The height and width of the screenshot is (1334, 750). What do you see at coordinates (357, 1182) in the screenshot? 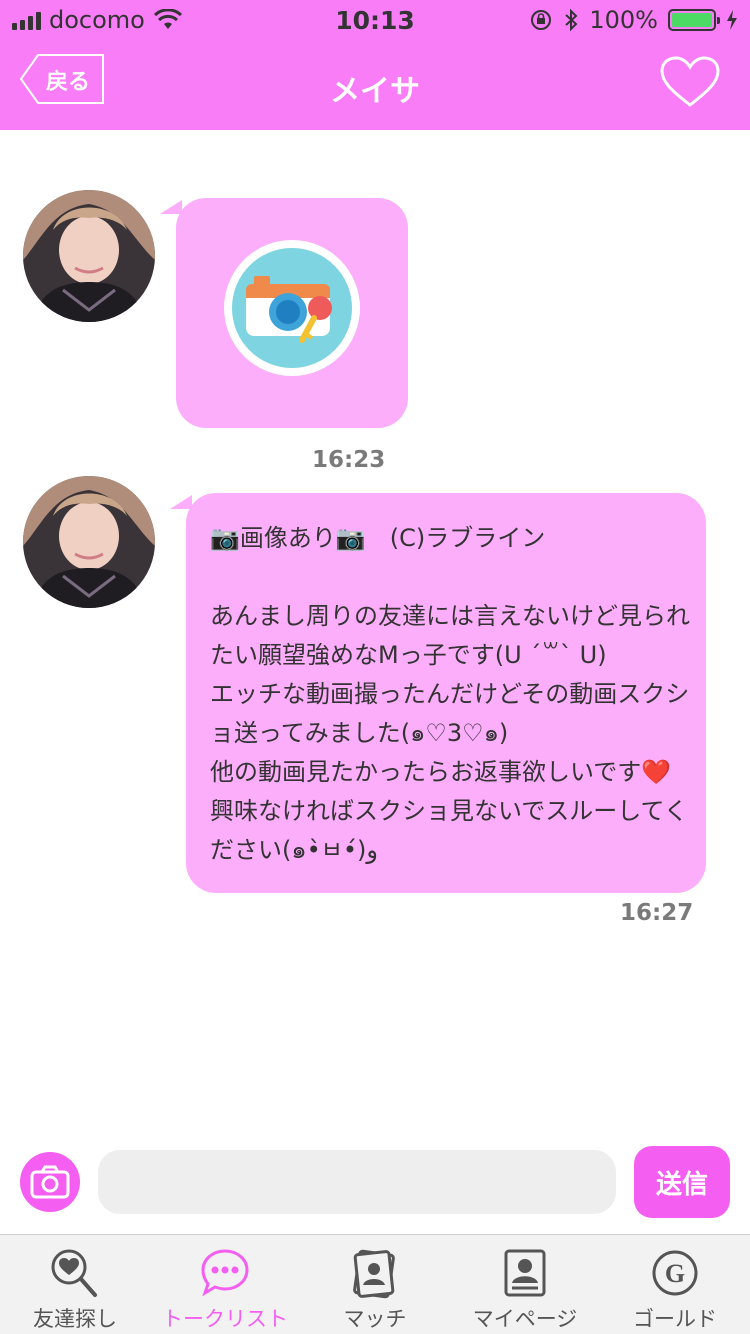
I see `message-input` at bounding box center [357, 1182].